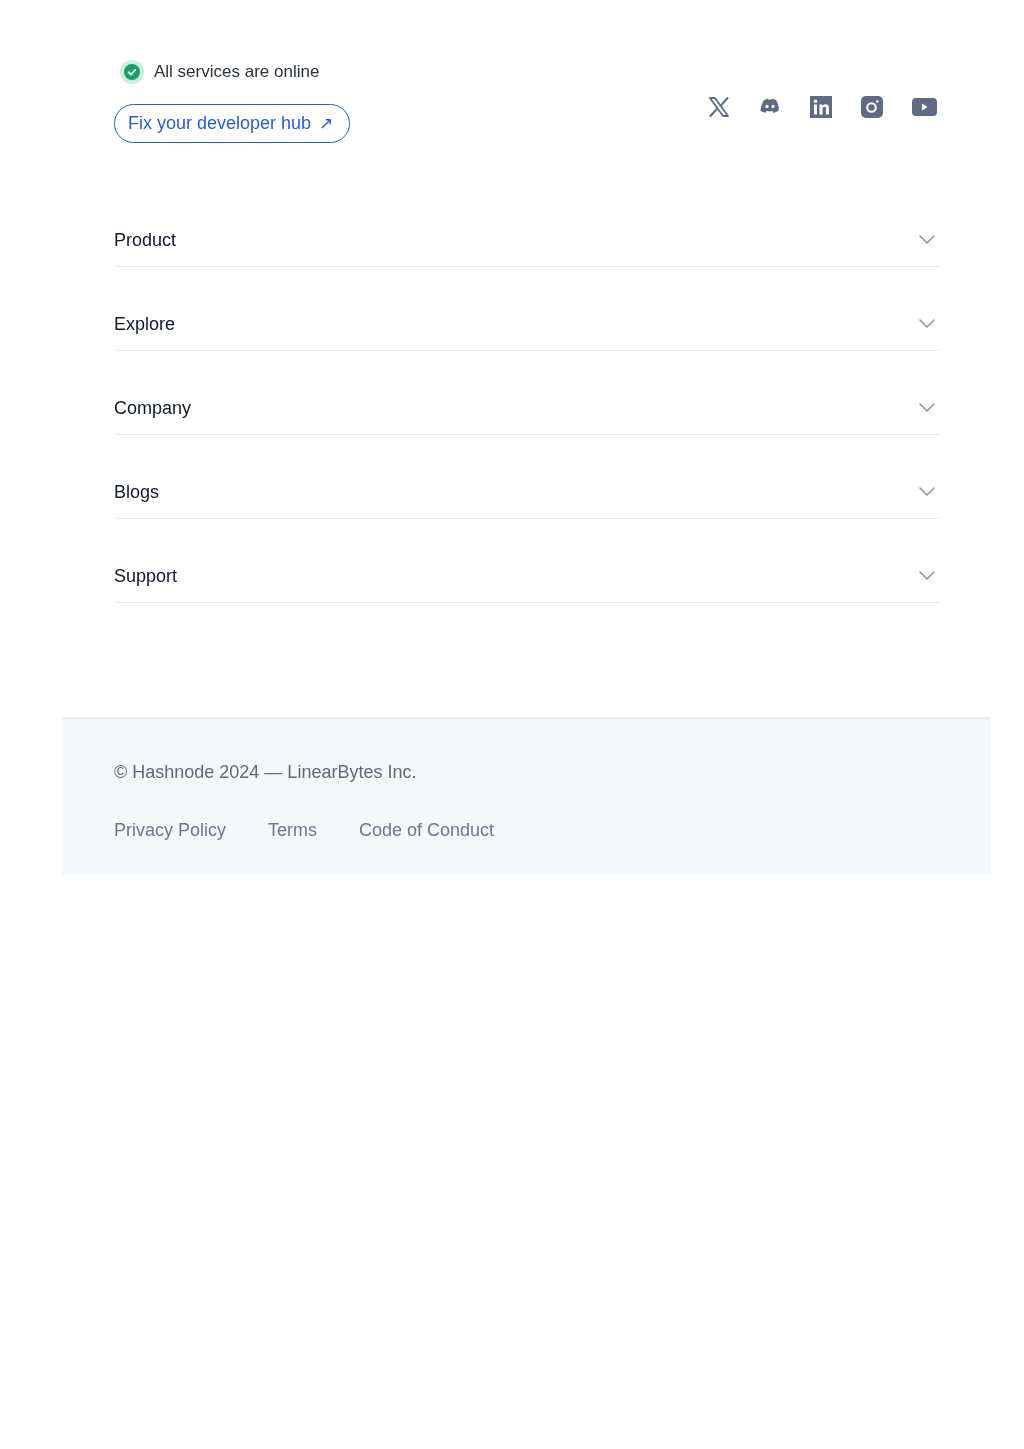  What do you see at coordinates (145, 239) in the screenshot?
I see `section-heading: Product` at bounding box center [145, 239].